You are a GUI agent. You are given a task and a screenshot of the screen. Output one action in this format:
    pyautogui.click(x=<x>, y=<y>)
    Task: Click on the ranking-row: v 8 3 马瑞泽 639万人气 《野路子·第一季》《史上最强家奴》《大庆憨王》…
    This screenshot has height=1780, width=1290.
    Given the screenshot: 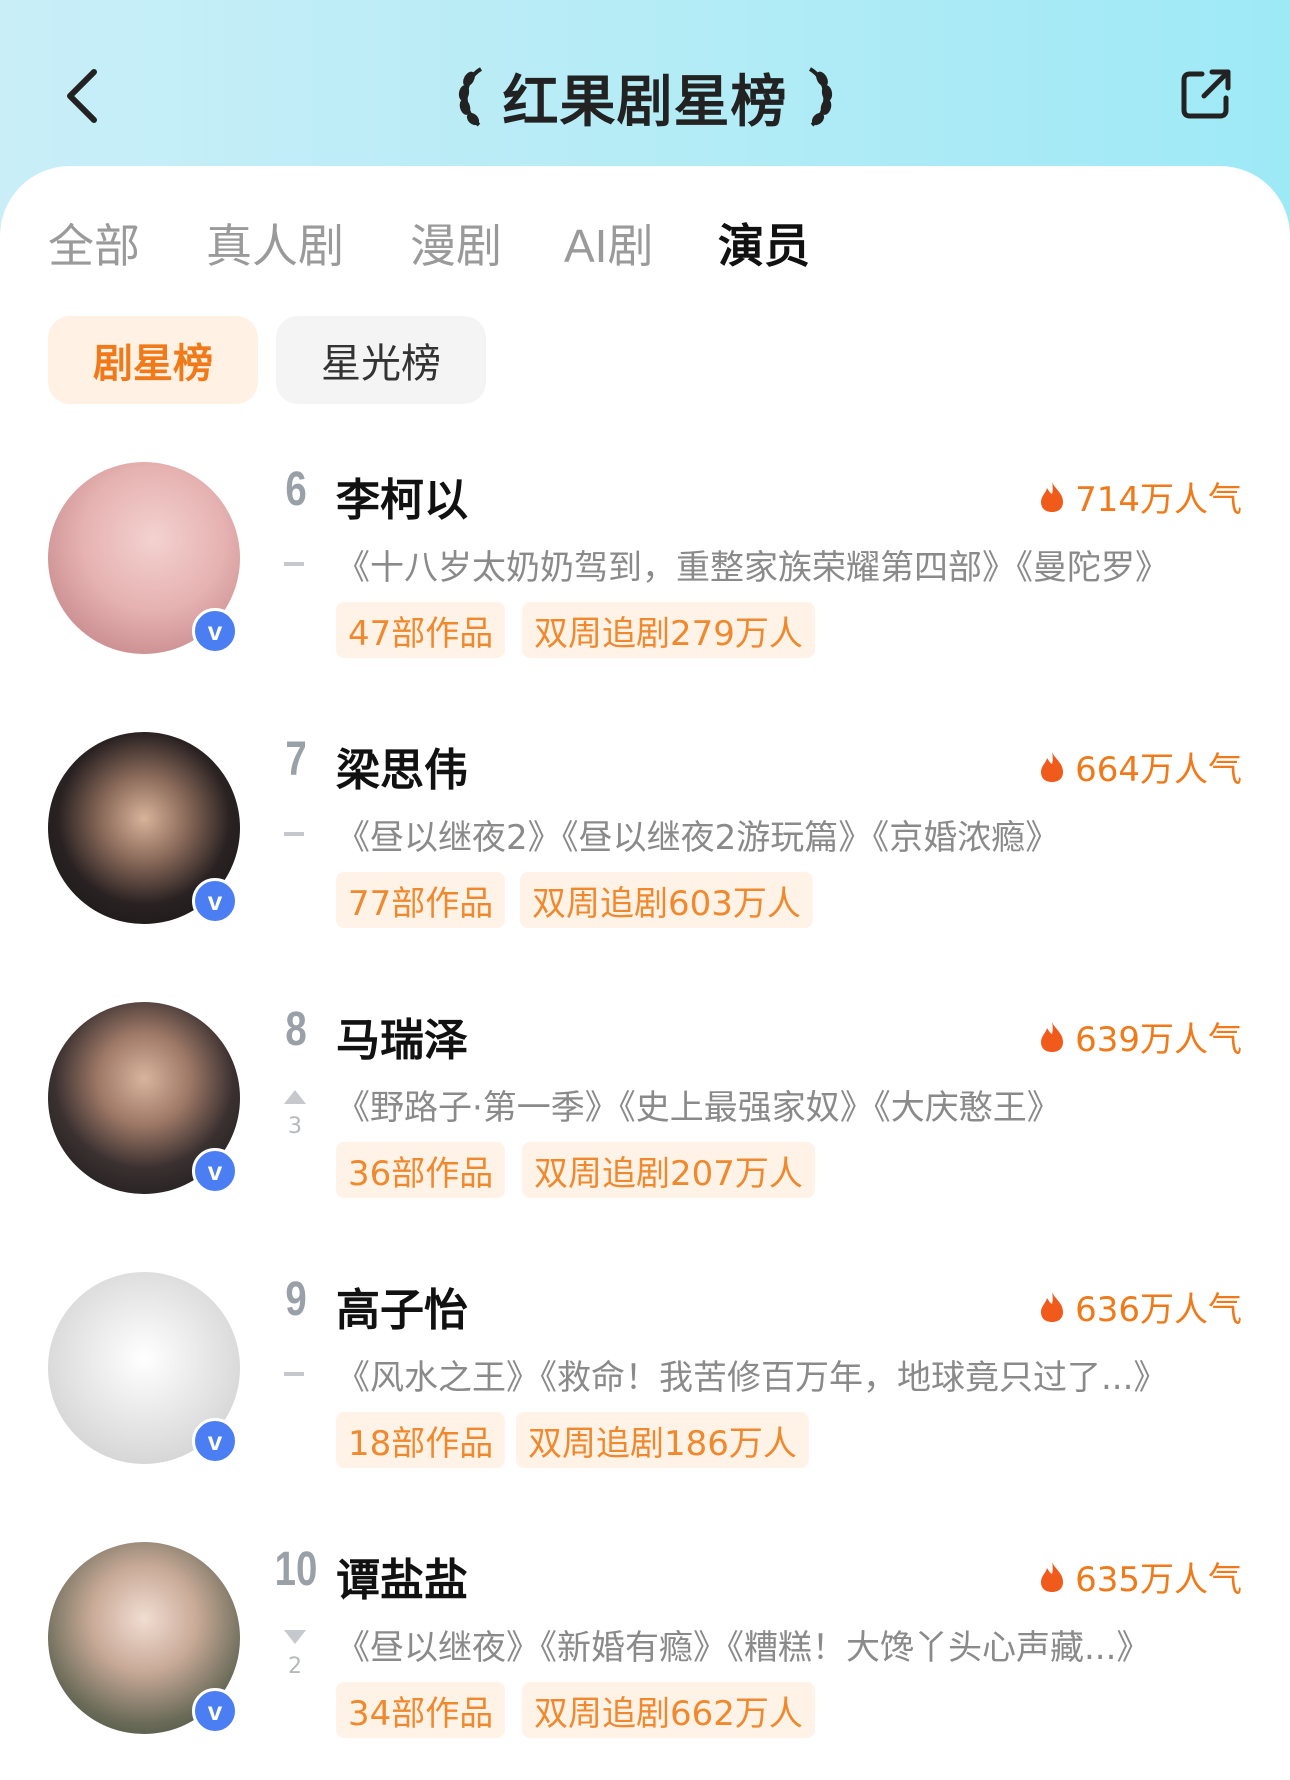 What is the action you would take?
    pyautogui.click(x=645, y=1112)
    